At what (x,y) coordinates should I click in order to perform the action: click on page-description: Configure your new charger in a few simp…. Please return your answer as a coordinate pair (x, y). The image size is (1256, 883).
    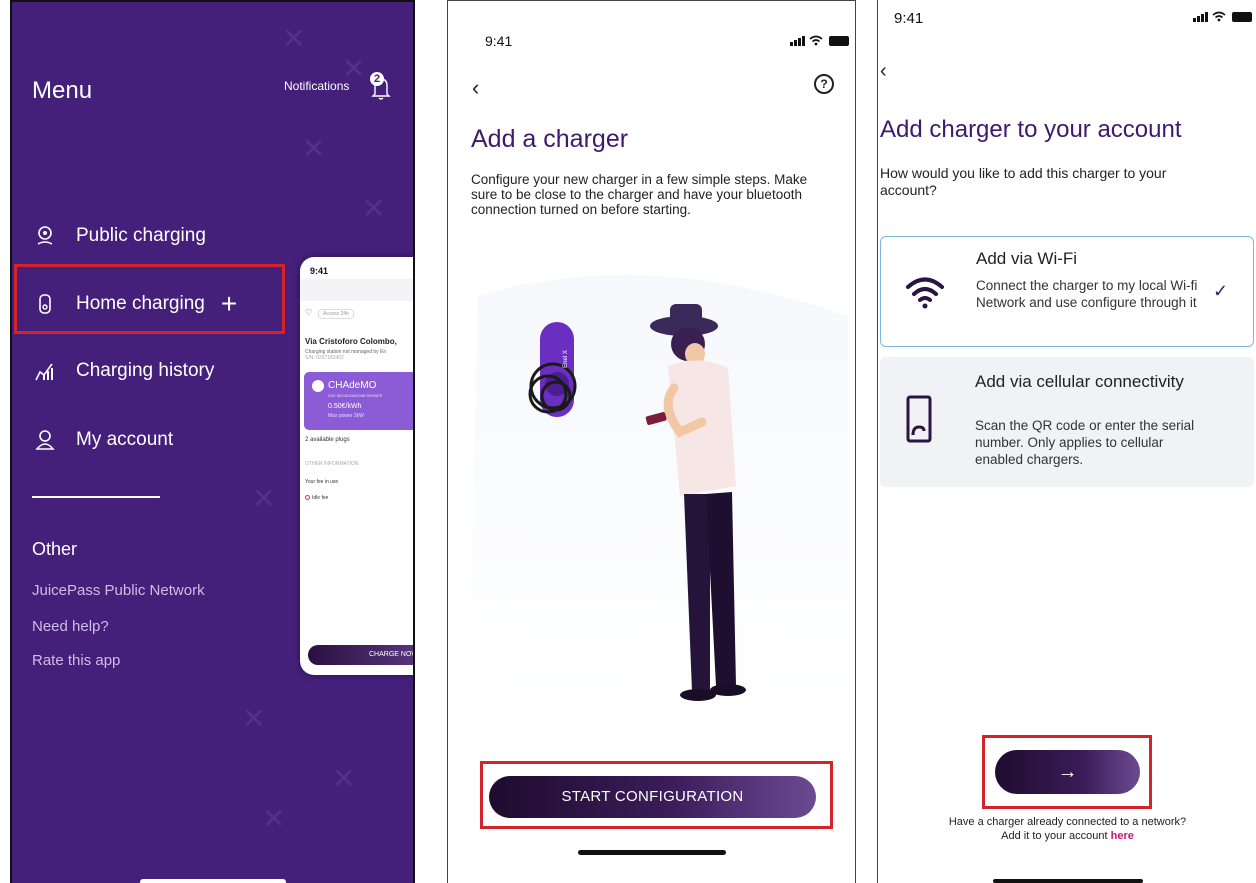
    Looking at the image, I should click on (639, 194).